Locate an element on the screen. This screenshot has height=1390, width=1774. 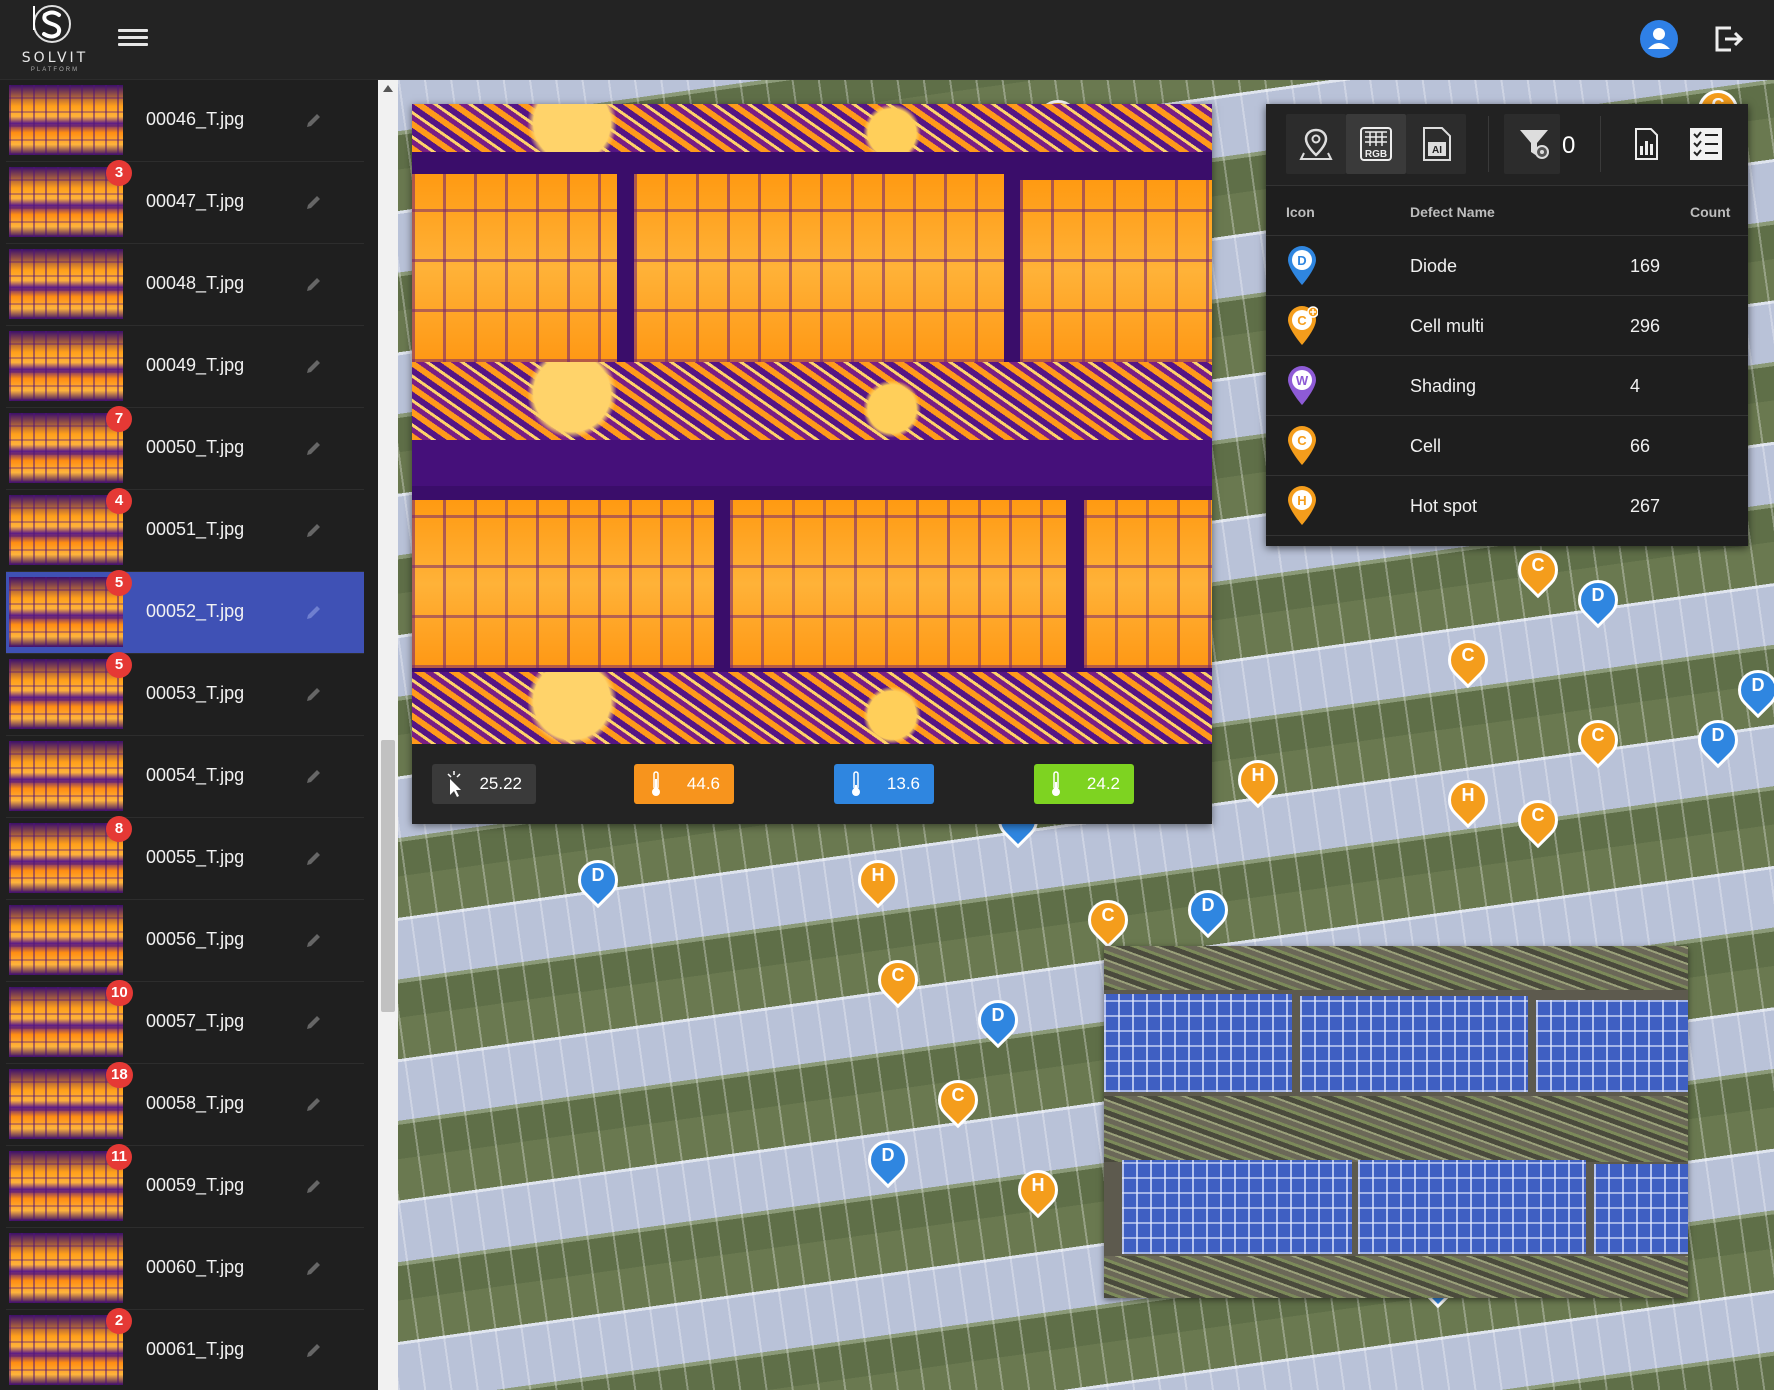
panel-toolbar: RGB AI 0 is located at coordinates (1507, 145).